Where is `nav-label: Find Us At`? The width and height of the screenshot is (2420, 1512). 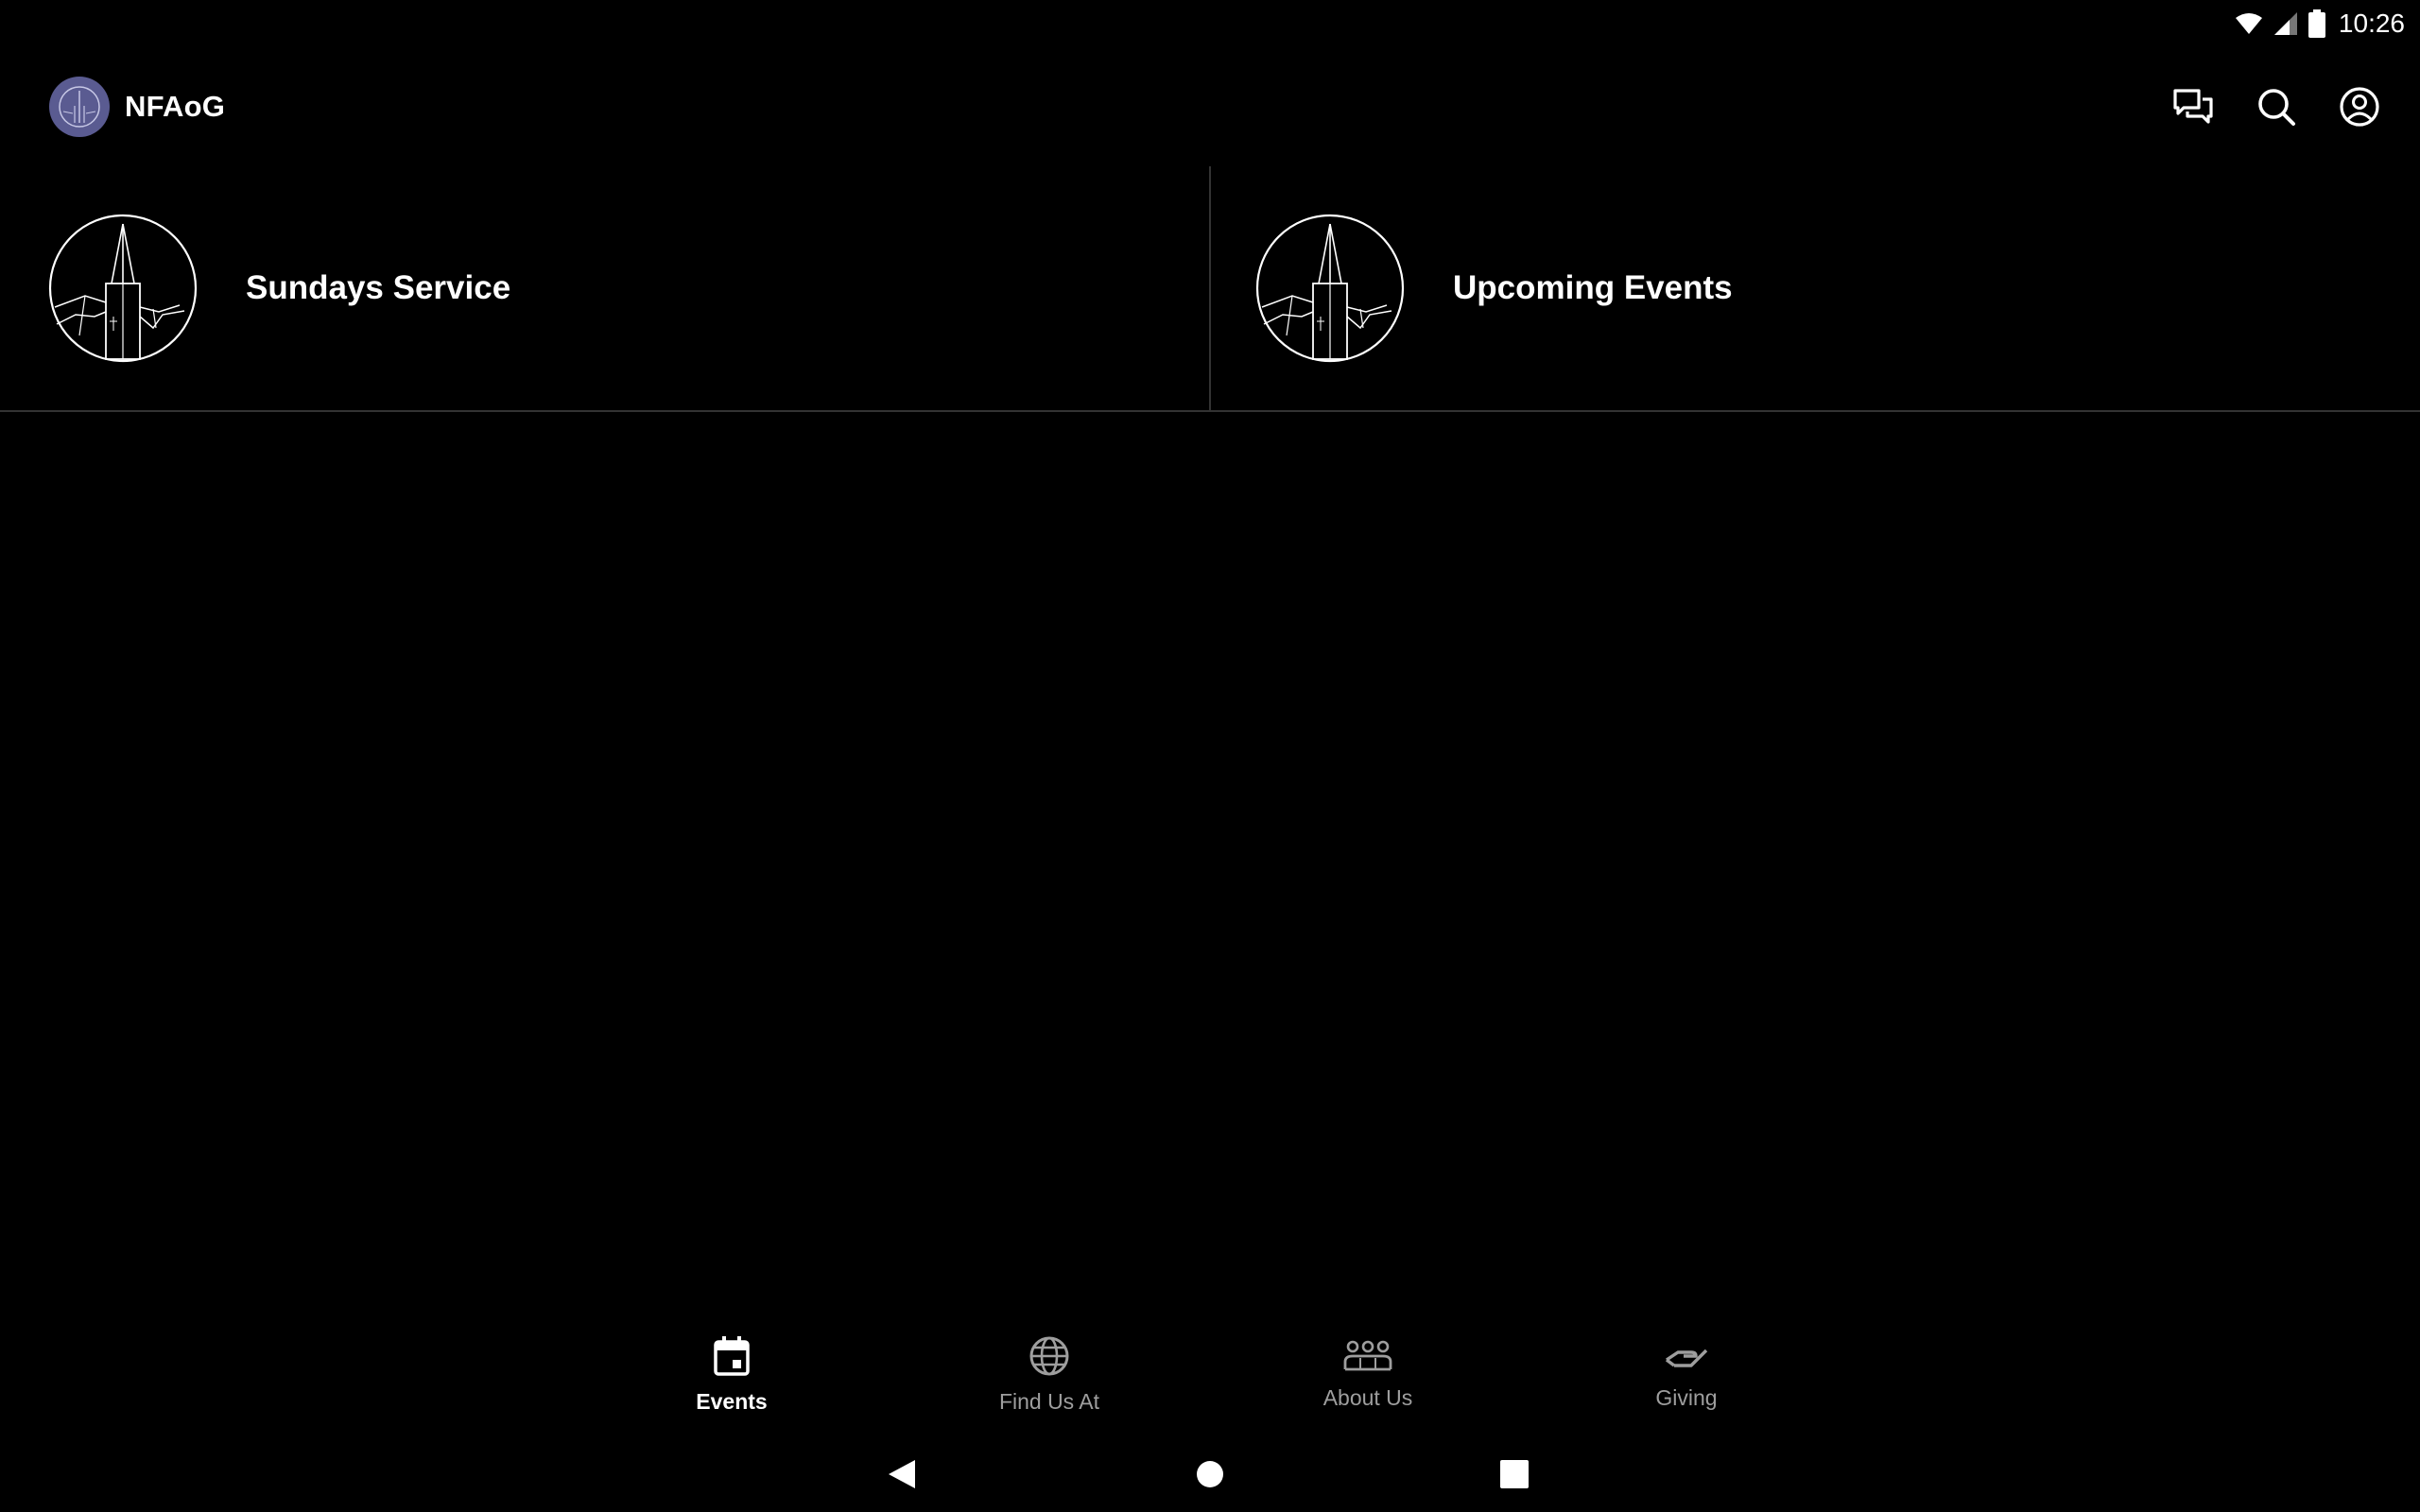
nav-label: Find Us At is located at coordinates (1049, 1401).